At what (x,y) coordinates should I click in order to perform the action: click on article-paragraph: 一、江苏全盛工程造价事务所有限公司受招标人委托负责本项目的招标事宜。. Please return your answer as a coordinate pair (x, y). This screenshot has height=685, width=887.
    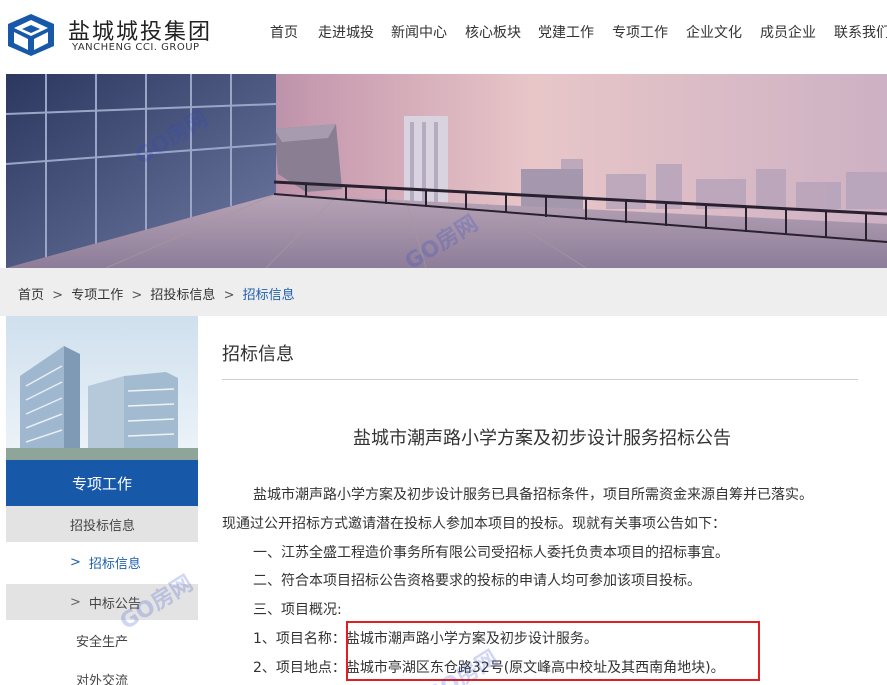
    Looking at the image, I should click on (491, 553).